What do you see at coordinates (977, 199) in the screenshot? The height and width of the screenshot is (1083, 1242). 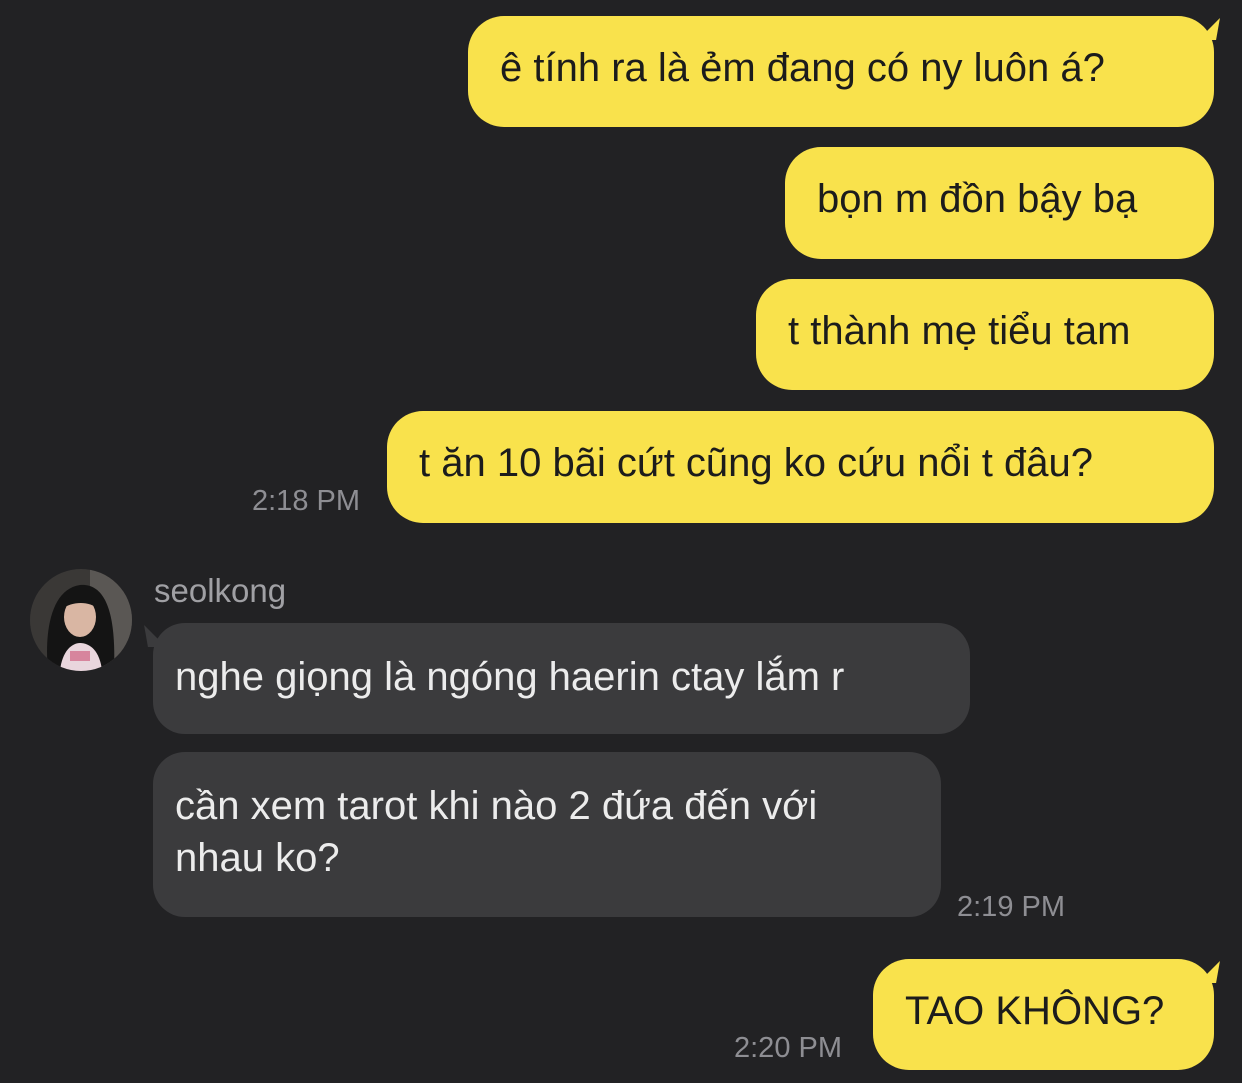 I see `message-text: bọn m đồn bậy bạ` at bounding box center [977, 199].